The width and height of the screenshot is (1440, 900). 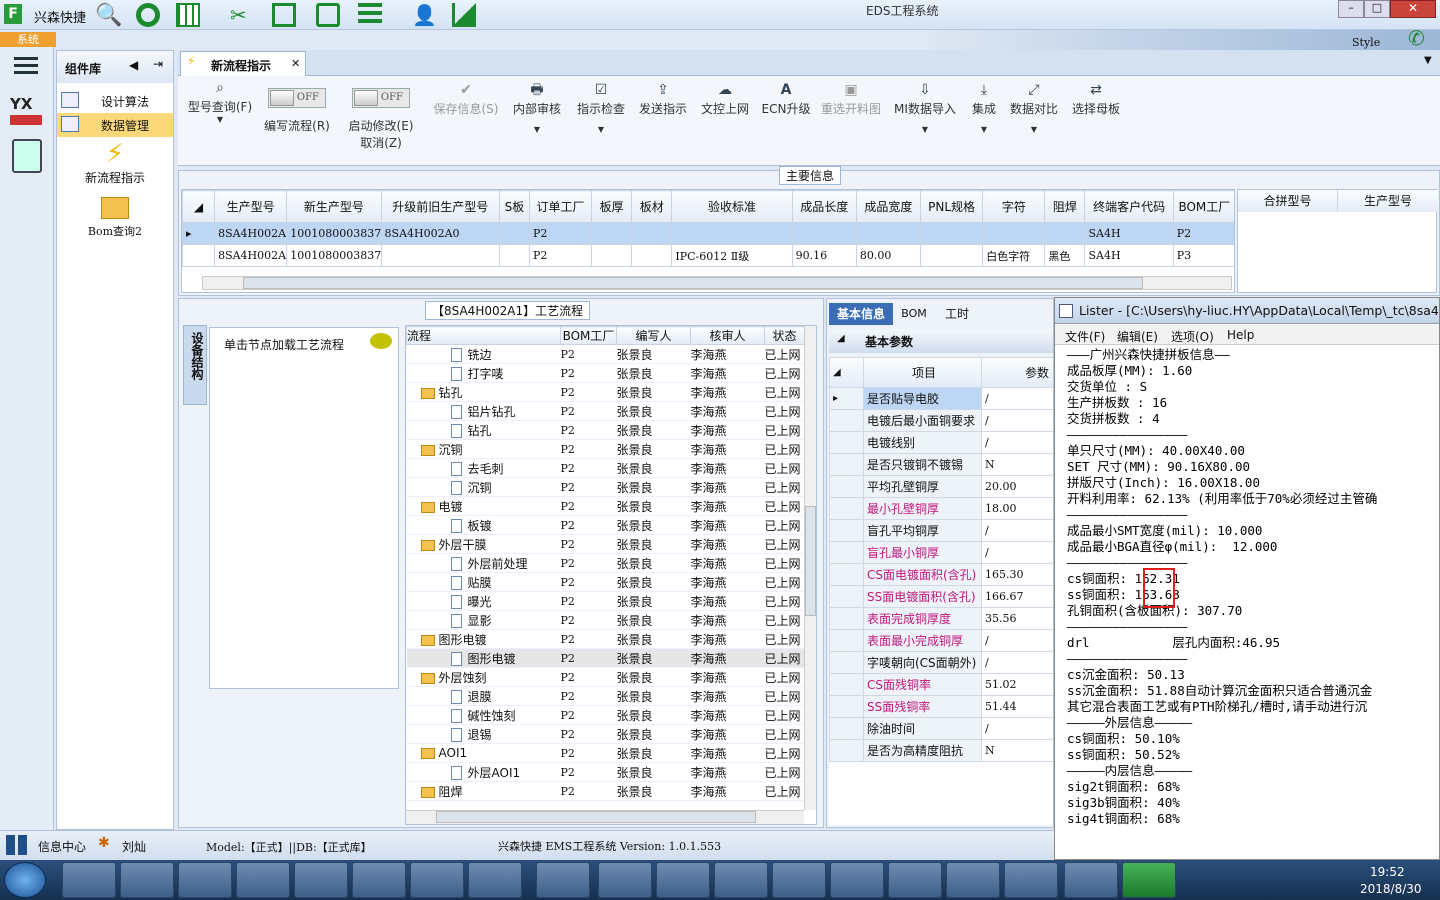 What do you see at coordinates (483, 582) in the screenshot?
I see `tree-node: 贴膜` at bounding box center [483, 582].